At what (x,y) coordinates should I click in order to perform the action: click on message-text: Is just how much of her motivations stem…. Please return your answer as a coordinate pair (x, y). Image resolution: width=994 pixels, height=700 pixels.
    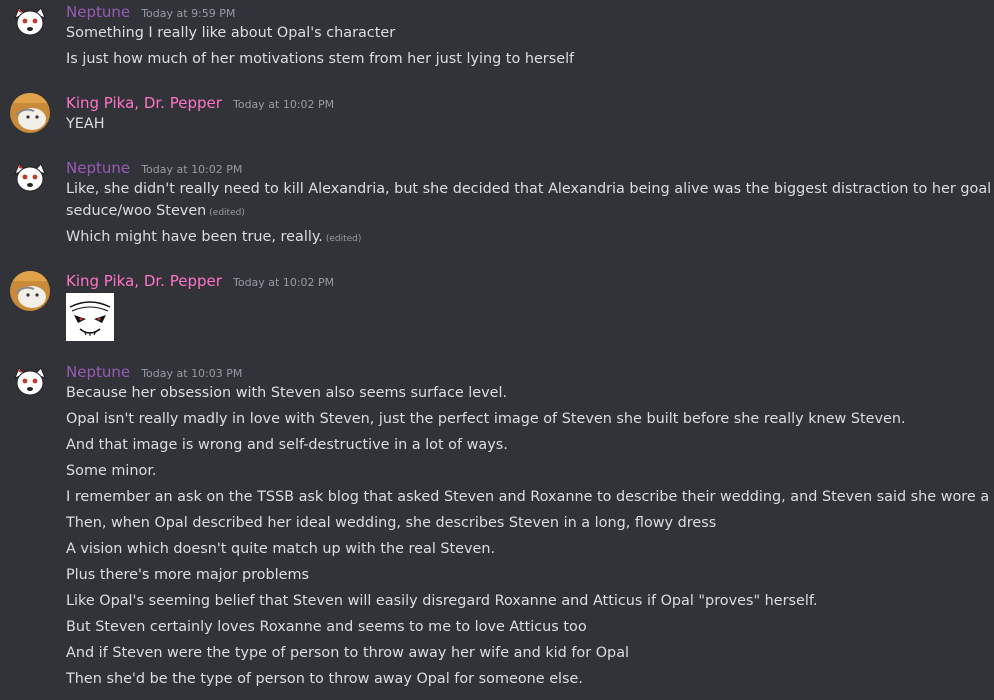
    Looking at the image, I should click on (320, 59).